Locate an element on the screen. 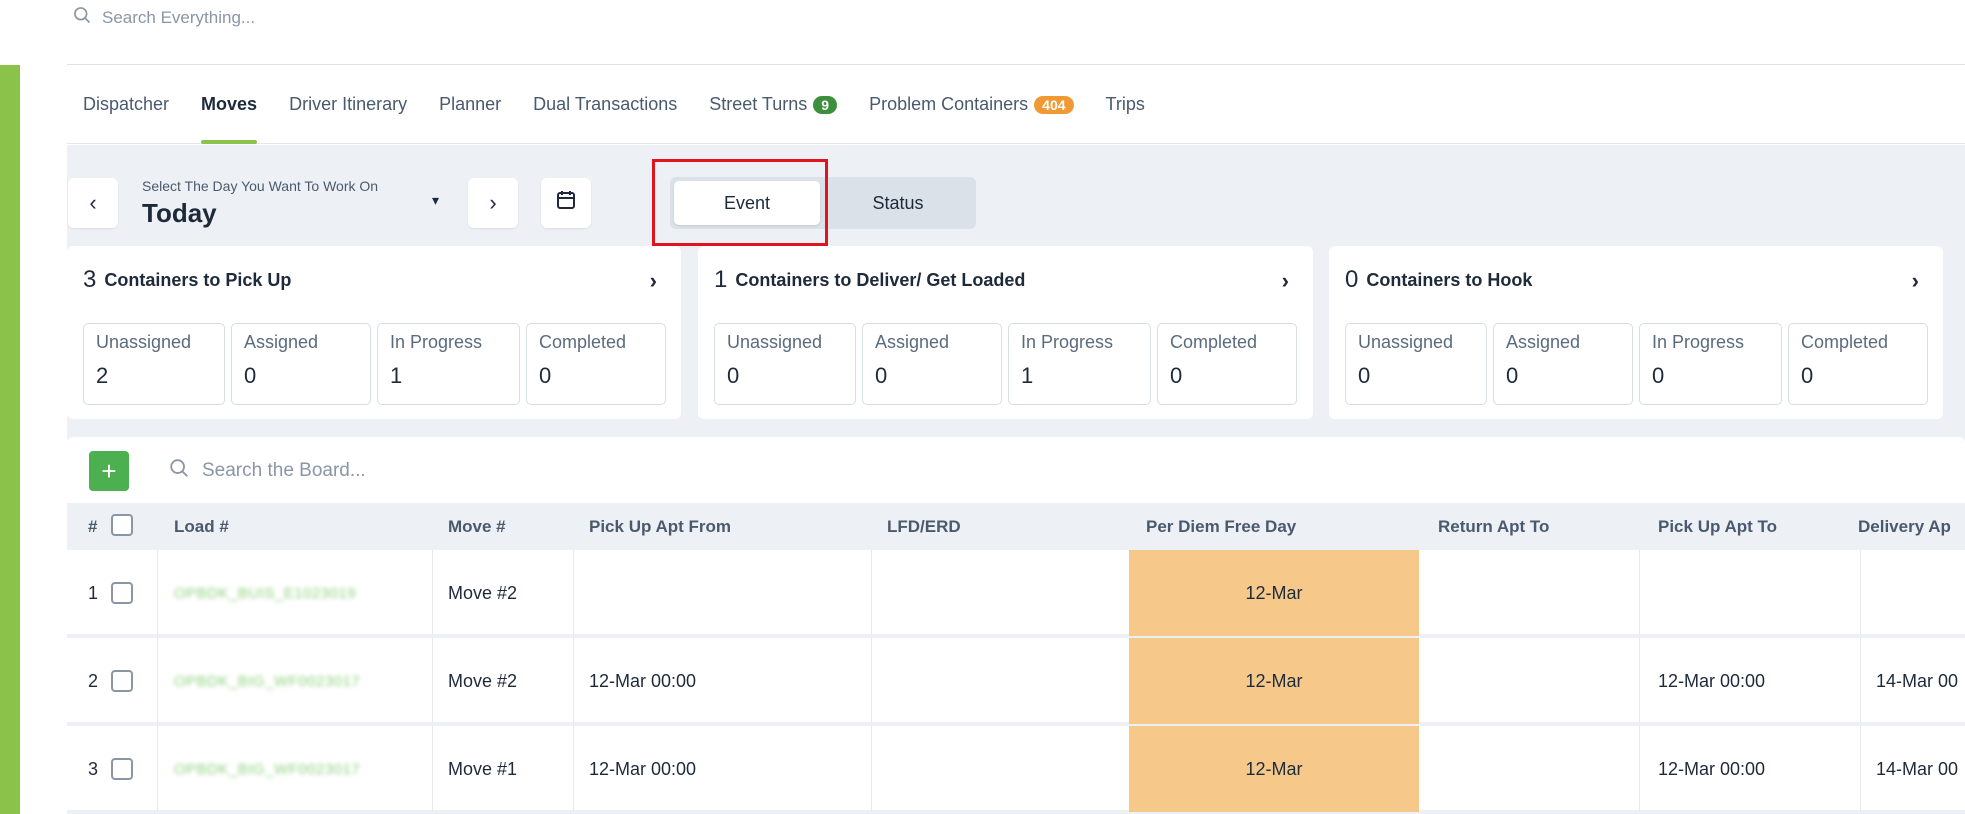 This screenshot has height=814, width=1965. tab-dispatcher: Dispatcher is located at coordinates (126, 105).